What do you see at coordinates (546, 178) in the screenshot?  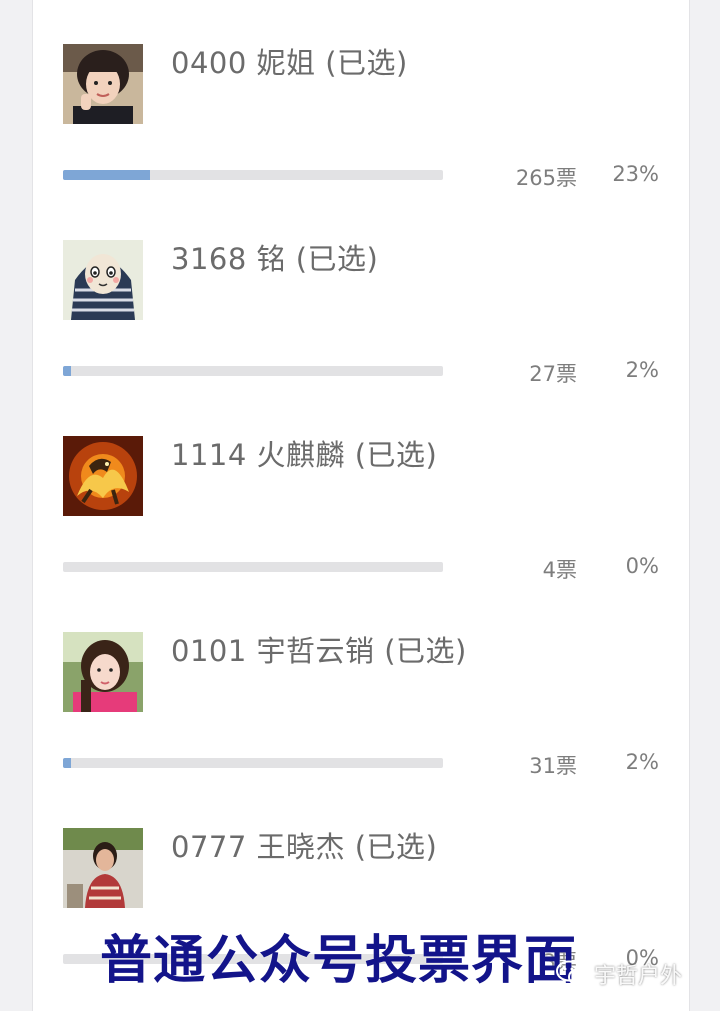 I see `vote-count: 265票` at bounding box center [546, 178].